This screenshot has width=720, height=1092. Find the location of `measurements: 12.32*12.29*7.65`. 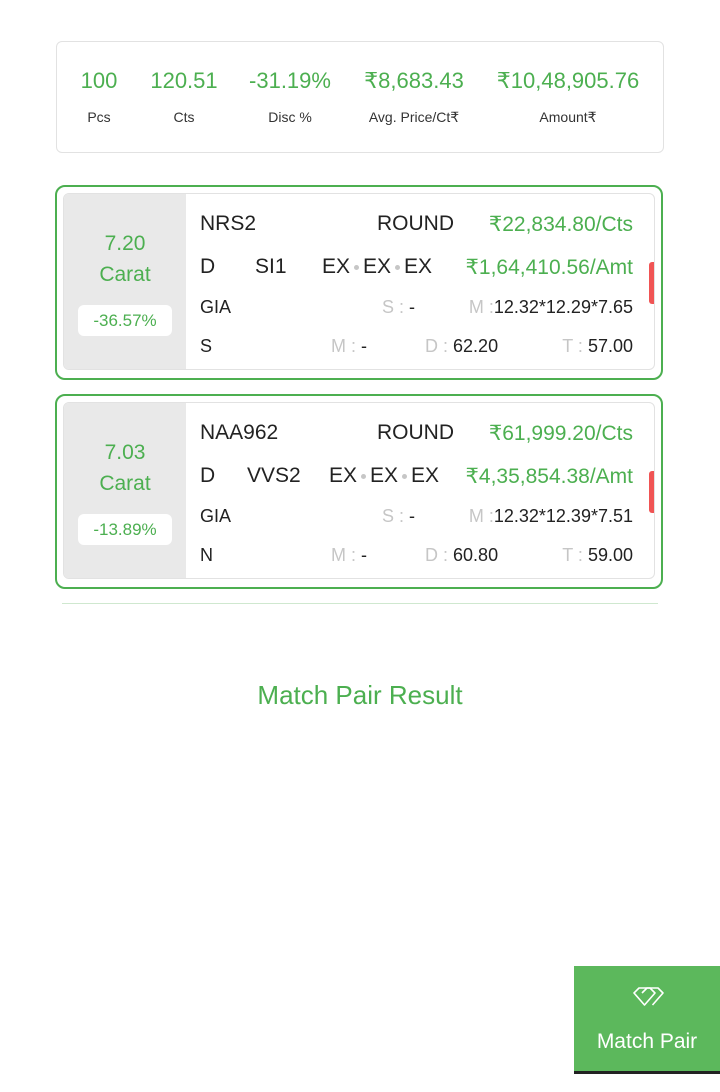

measurements: 12.32*12.29*7.65 is located at coordinates (563, 307).